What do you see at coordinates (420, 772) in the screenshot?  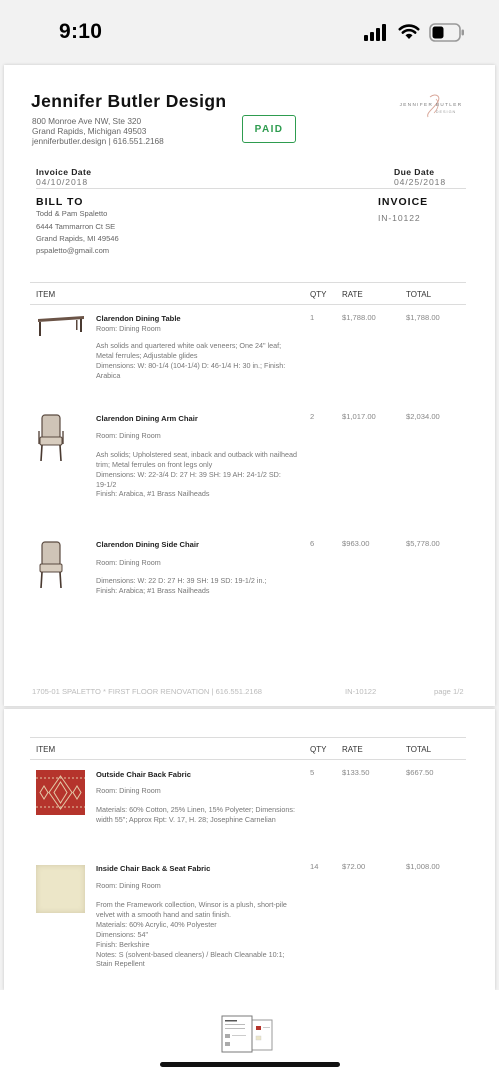 I see `line-item-total: $667.50` at bounding box center [420, 772].